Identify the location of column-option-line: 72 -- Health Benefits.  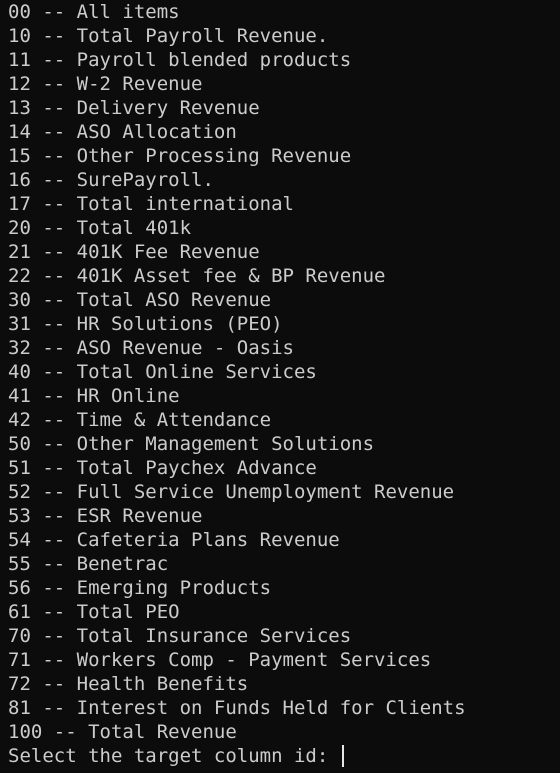
(128, 684).